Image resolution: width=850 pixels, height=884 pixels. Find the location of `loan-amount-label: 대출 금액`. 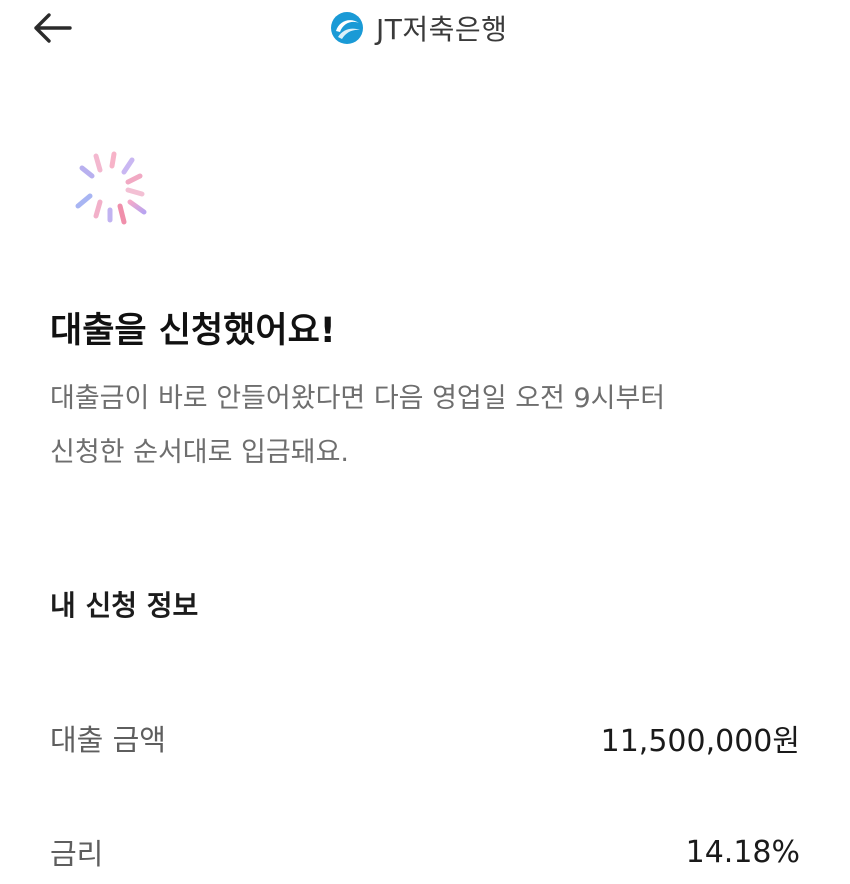

loan-amount-label: 대출 금액 is located at coordinates (108, 740).